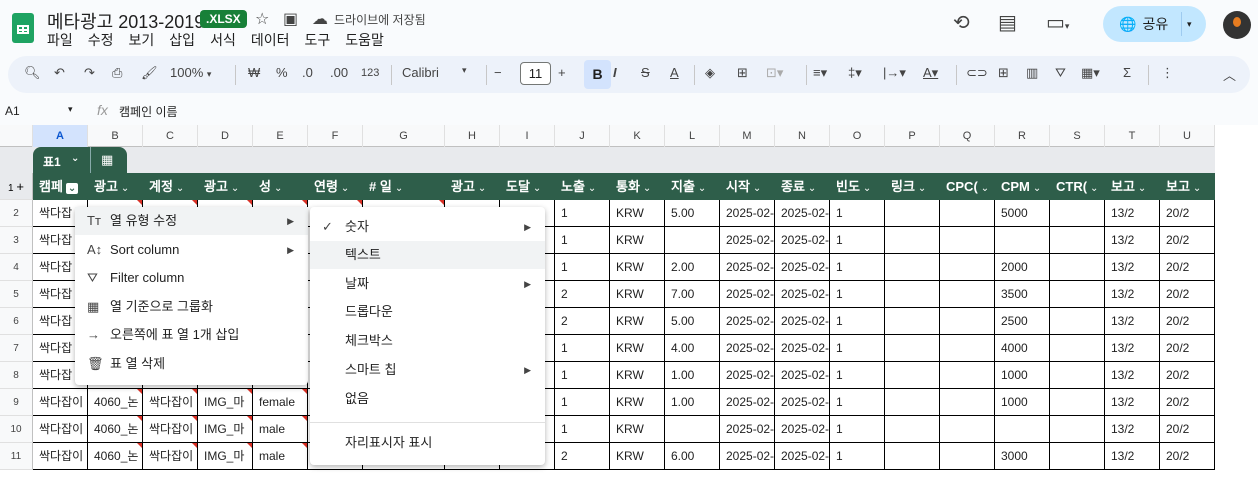  Describe the element at coordinates (1127, 72) in the screenshot. I see `functions-icon: Σ` at that location.